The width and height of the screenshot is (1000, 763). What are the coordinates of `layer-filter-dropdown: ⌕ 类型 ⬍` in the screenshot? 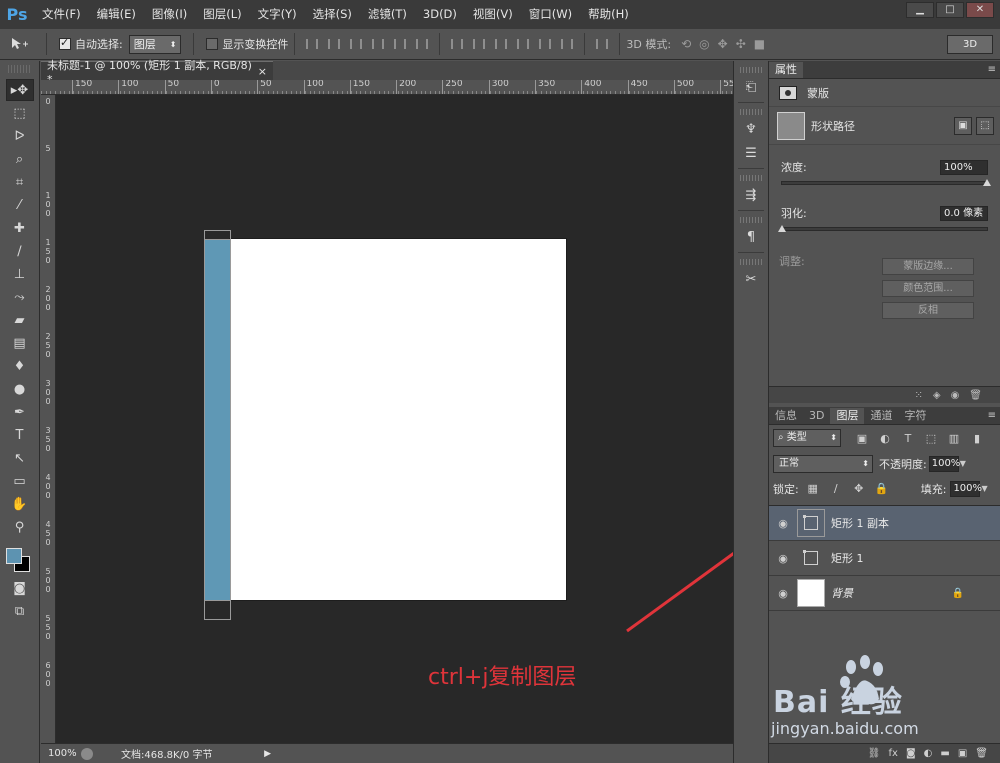 It's located at (807, 438).